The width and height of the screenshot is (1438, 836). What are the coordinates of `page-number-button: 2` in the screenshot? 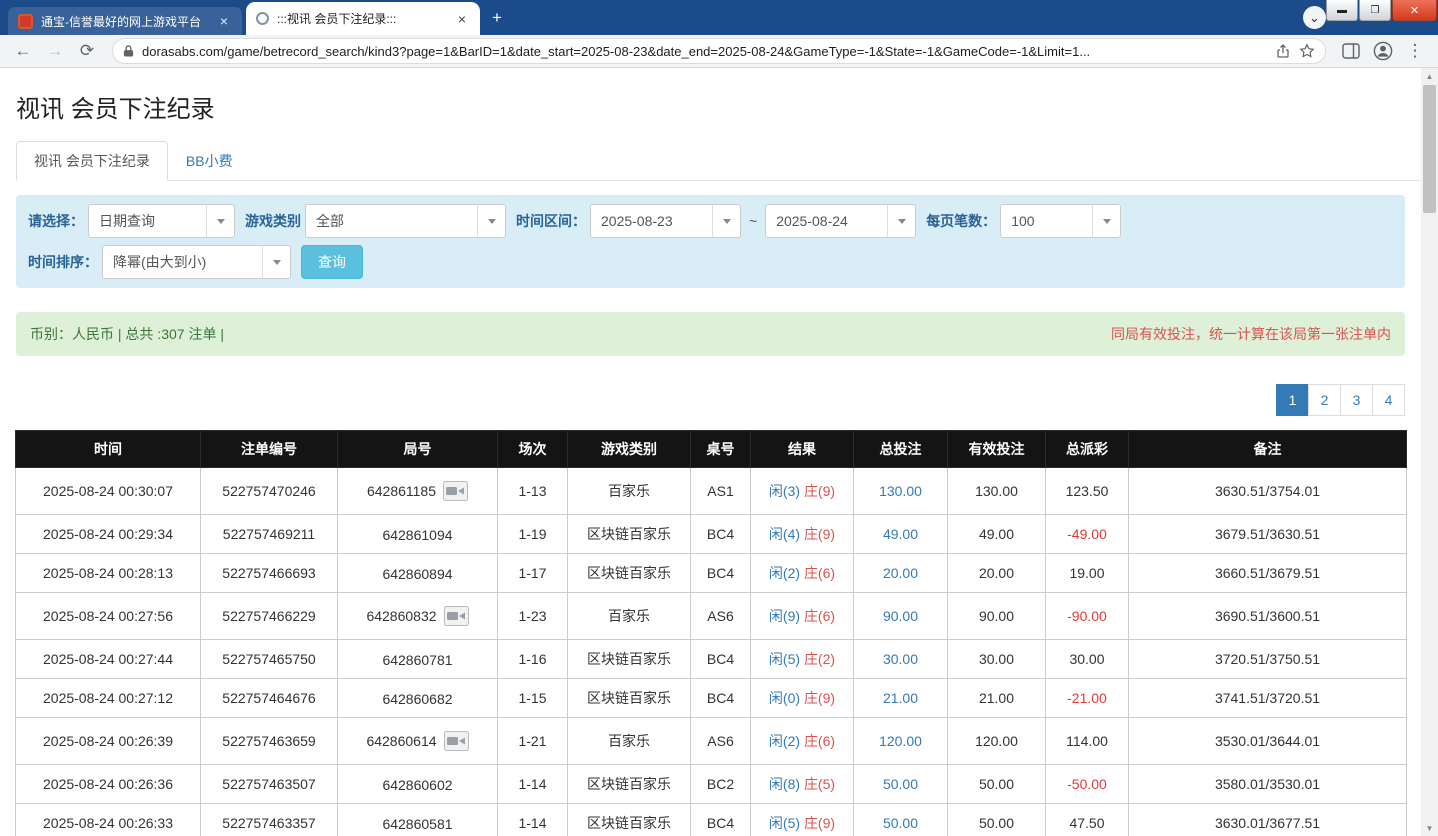 It's located at (1324, 400).